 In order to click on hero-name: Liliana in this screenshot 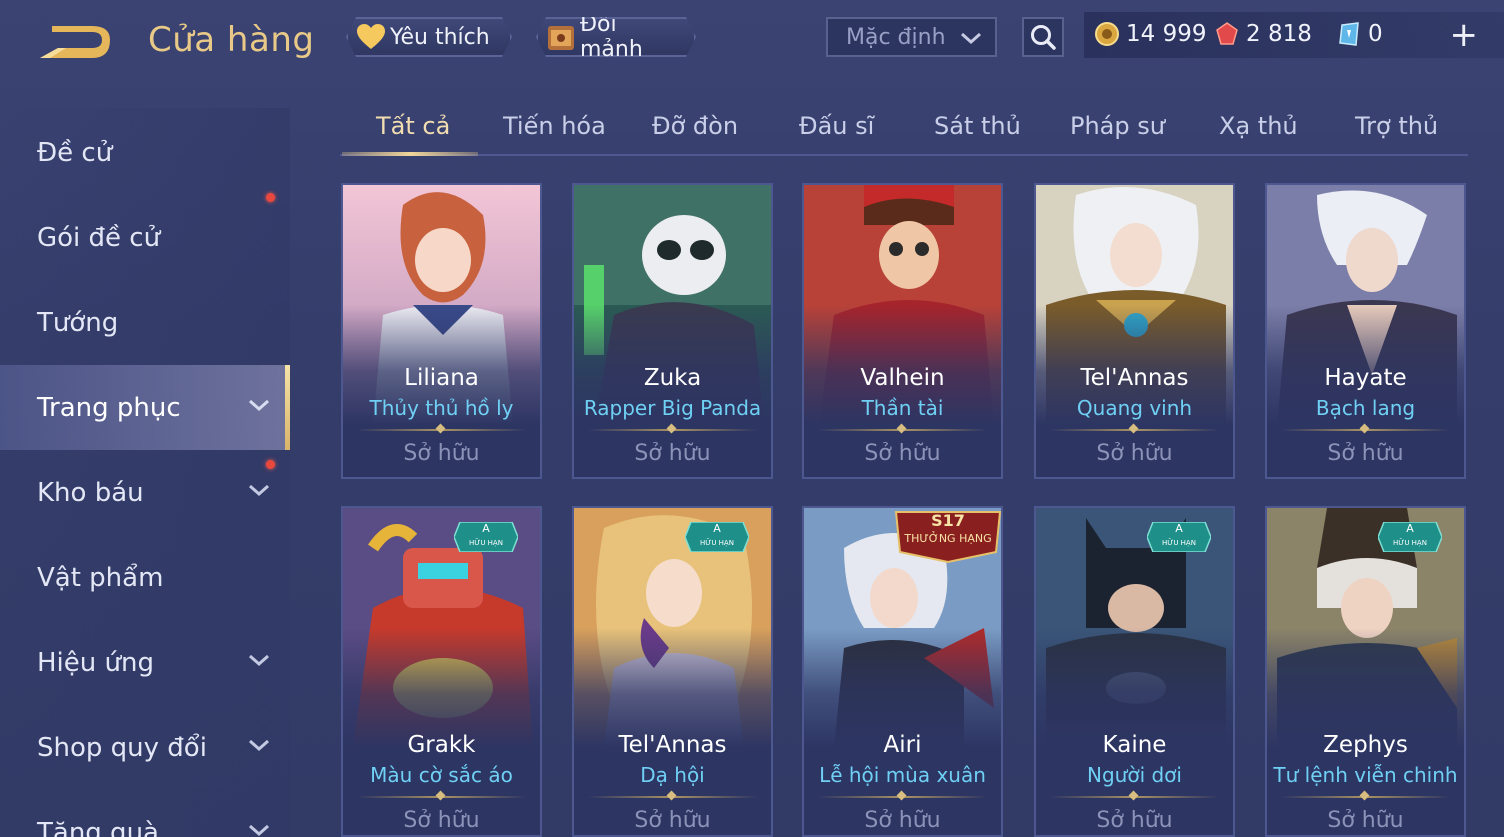, I will do `click(441, 378)`.